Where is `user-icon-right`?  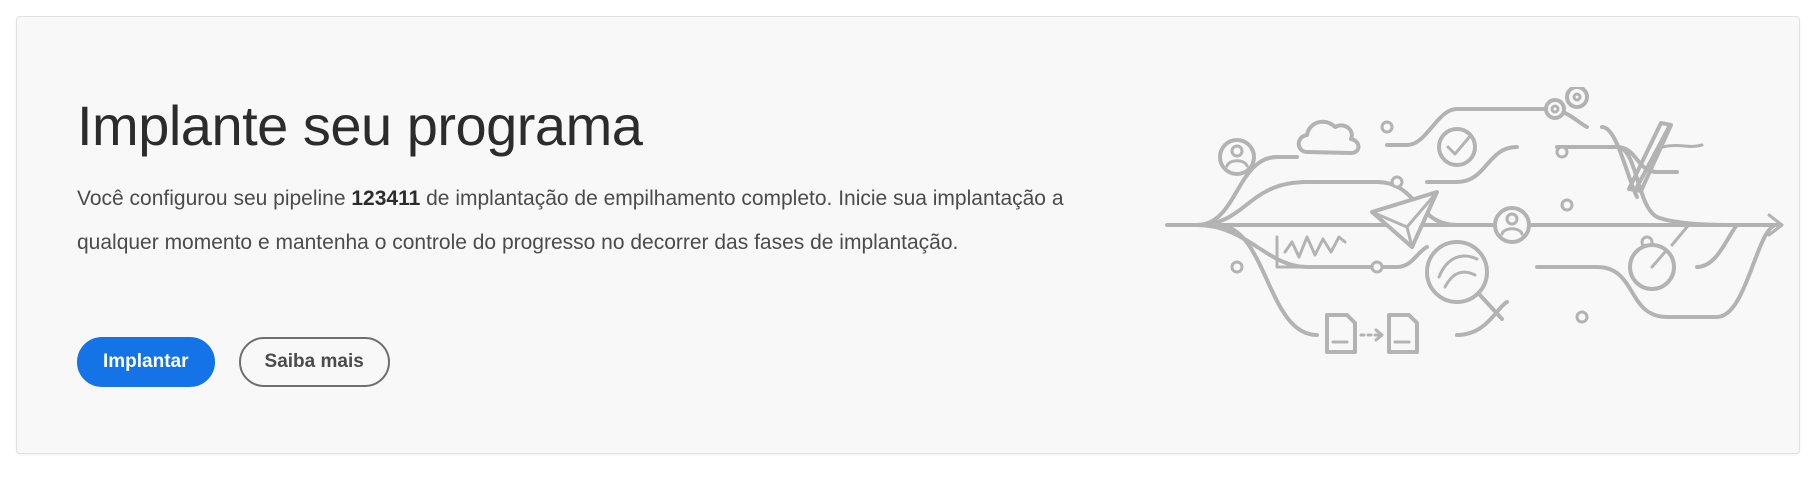
user-icon-right is located at coordinates (1512, 225).